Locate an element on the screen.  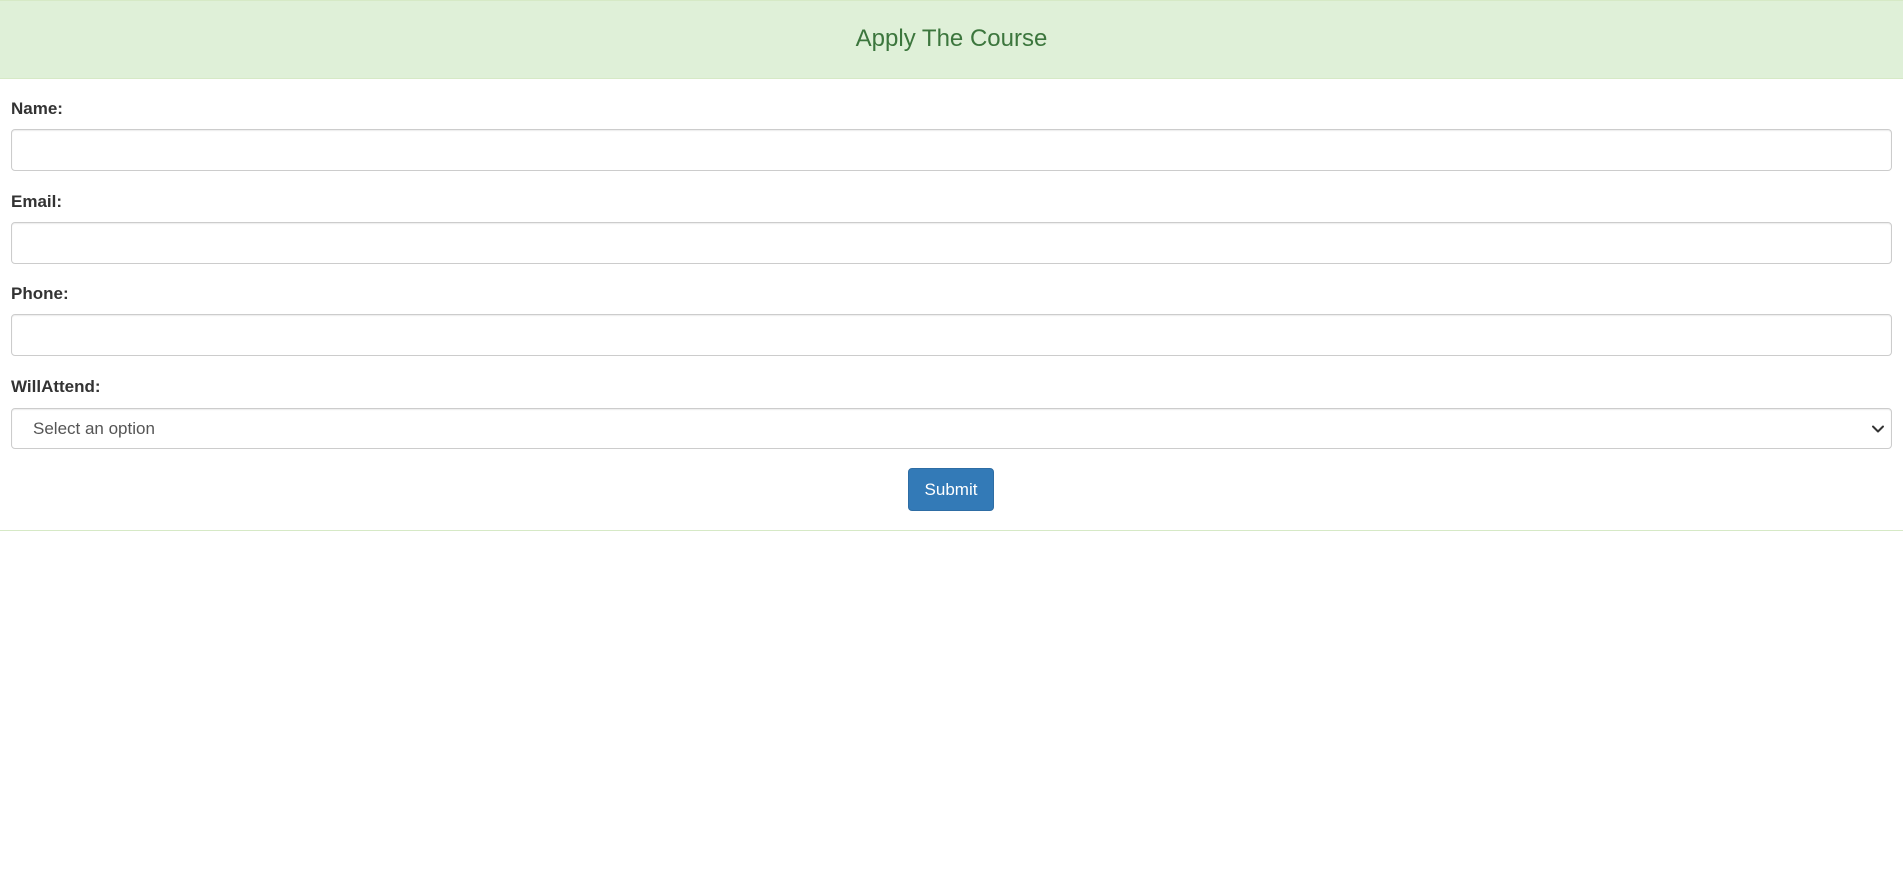
willattend-selected-value: Select an option is located at coordinates (94, 428).